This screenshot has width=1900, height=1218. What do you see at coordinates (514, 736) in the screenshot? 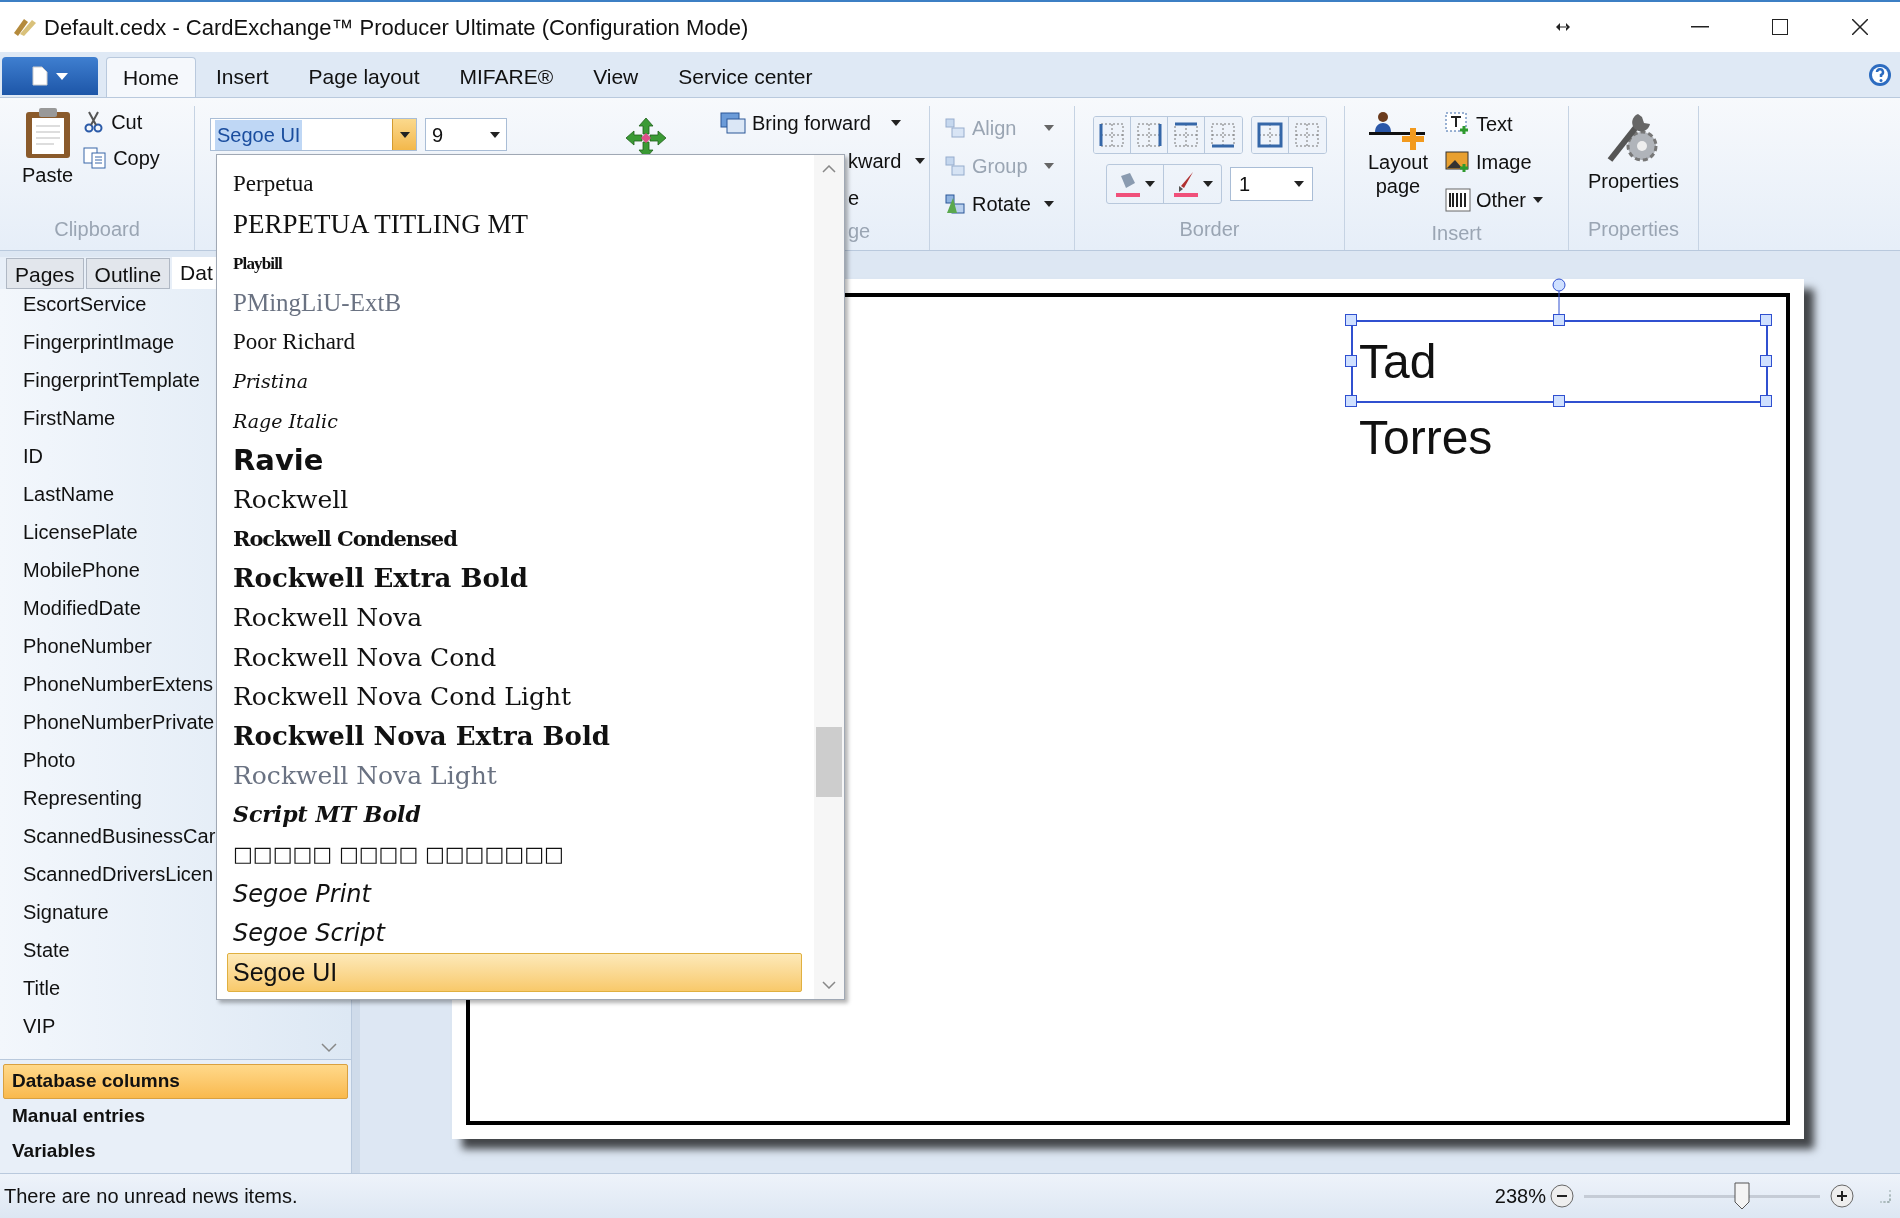
I see `font-option: Rockwell Nova Extra Bold` at bounding box center [514, 736].